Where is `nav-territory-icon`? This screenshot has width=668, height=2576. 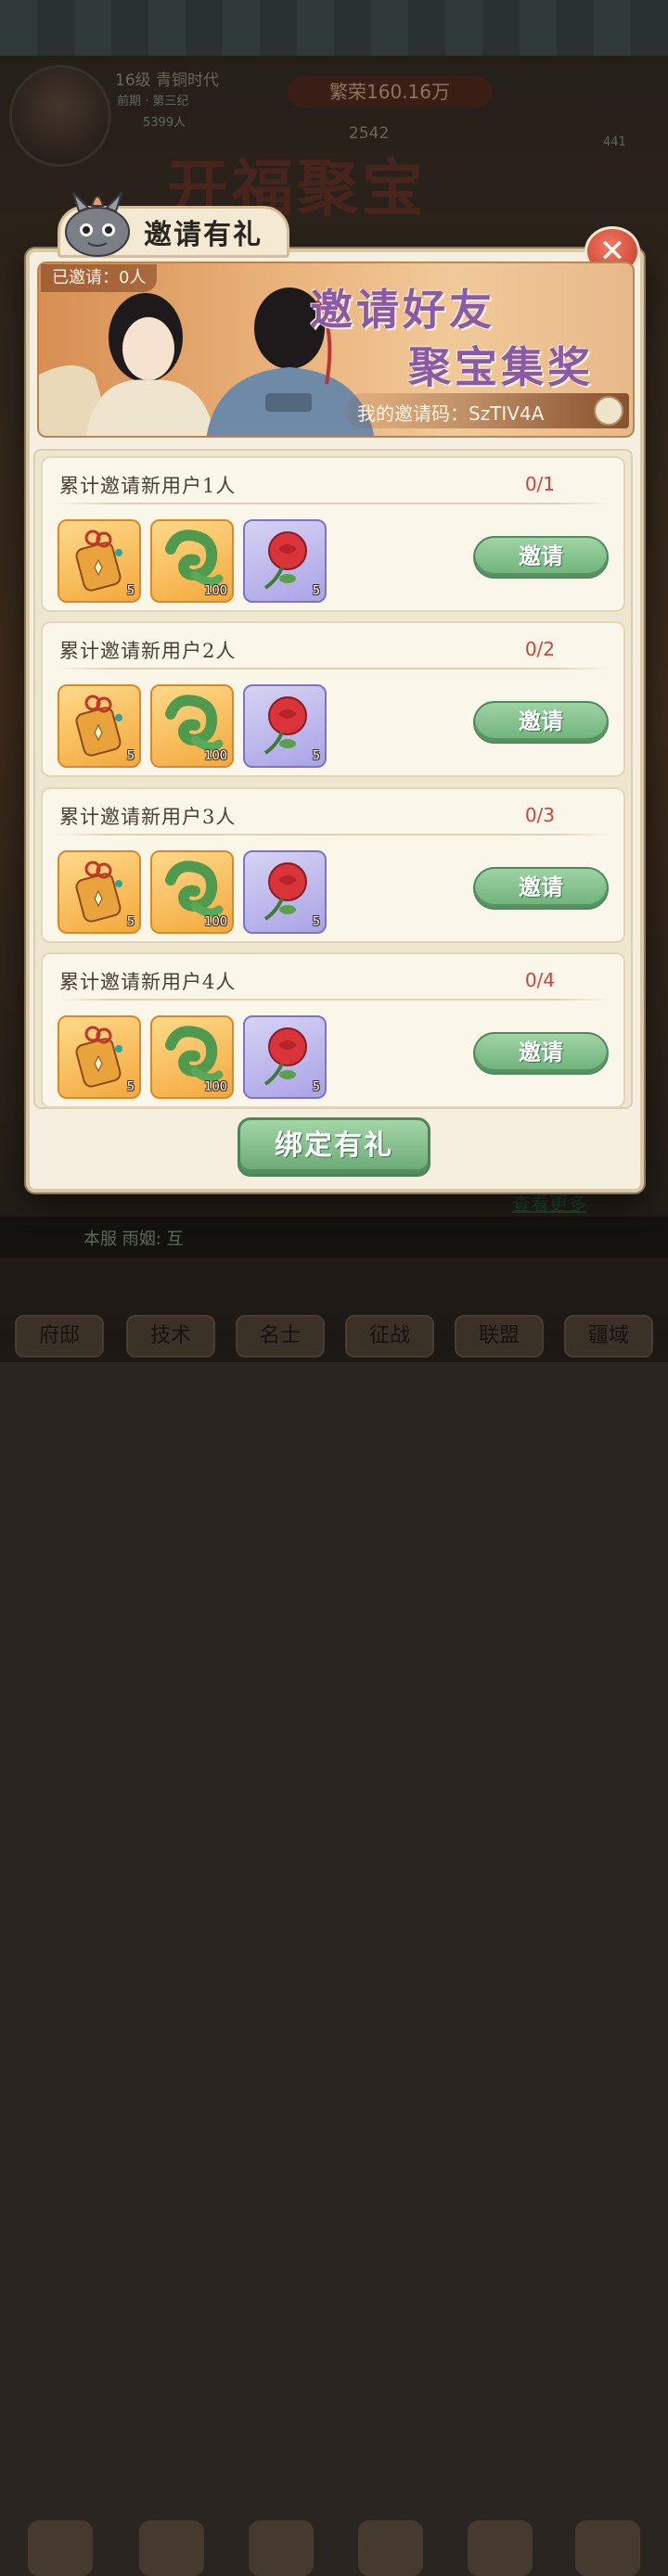 nav-territory-icon is located at coordinates (608, 2548).